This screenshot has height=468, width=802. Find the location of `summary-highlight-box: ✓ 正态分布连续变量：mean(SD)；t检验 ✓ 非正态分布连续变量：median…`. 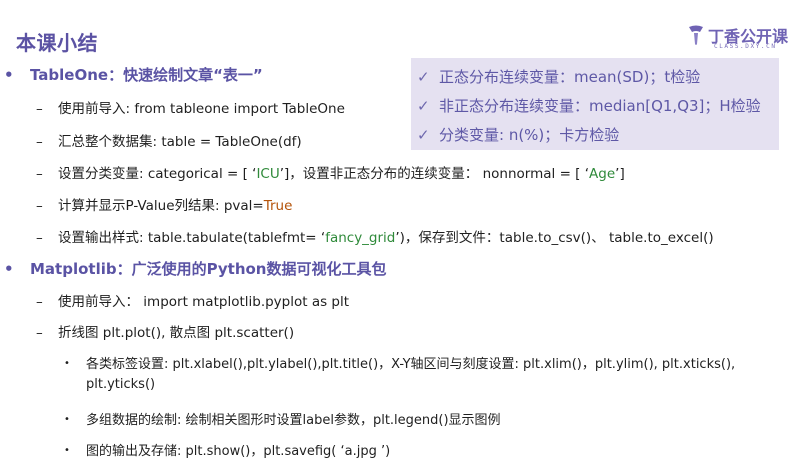

summary-highlight-box: ✓ 正态分布连续变量：mean(SD)；t检验 ✓ 非正态分布连续变量：median… is located at coordinates (595, 104).